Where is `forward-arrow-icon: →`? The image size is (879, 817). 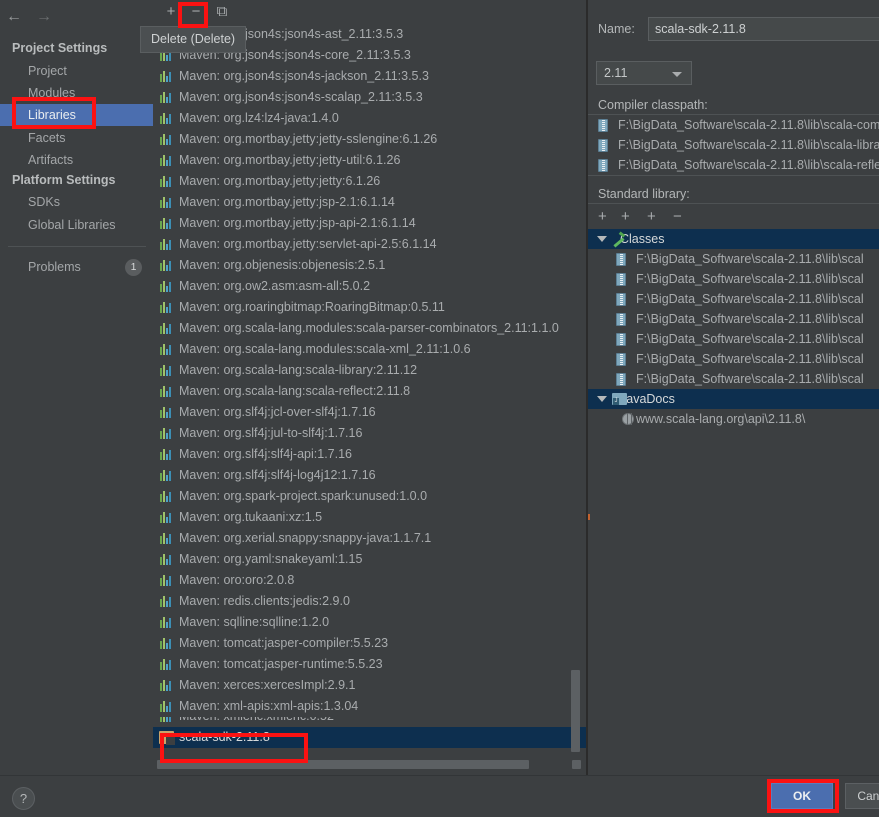 forward-arrow-icon: → is located at coordinates (44, 17).